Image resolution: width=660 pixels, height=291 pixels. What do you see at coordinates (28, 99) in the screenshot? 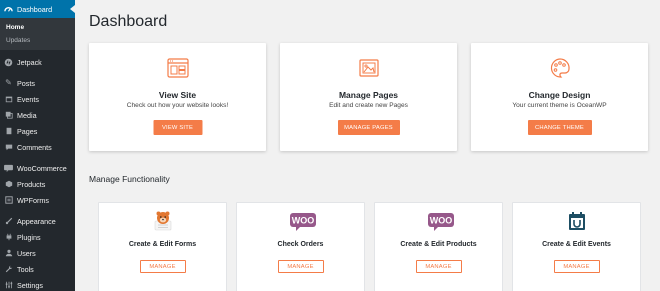
I see `sidebar-item-label: Events` at bounding box center [28, 99].